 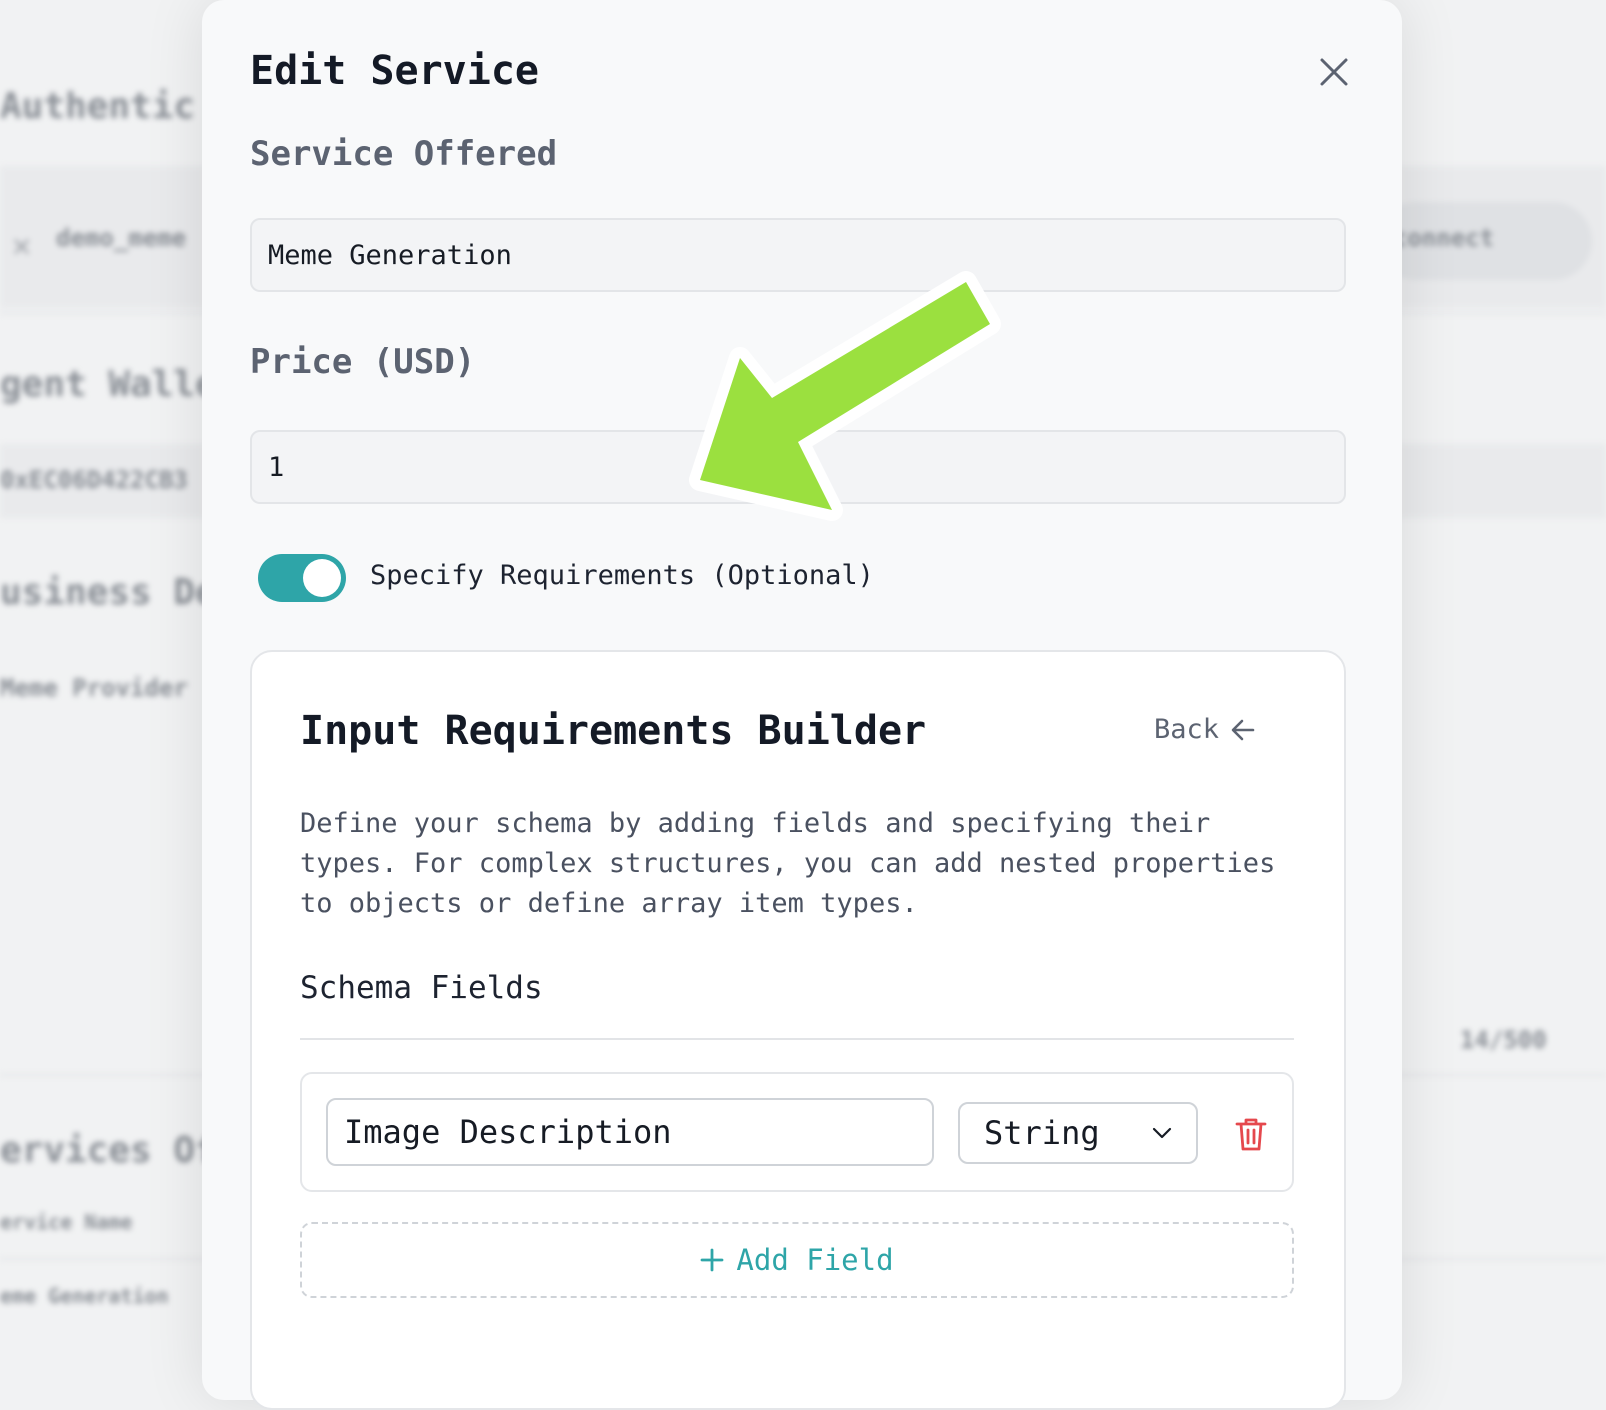 What do you see at coordinates (94, 688) in the screenshot?
I see `bg-business-name: Meme Provider` at bounding box center [94, 688].